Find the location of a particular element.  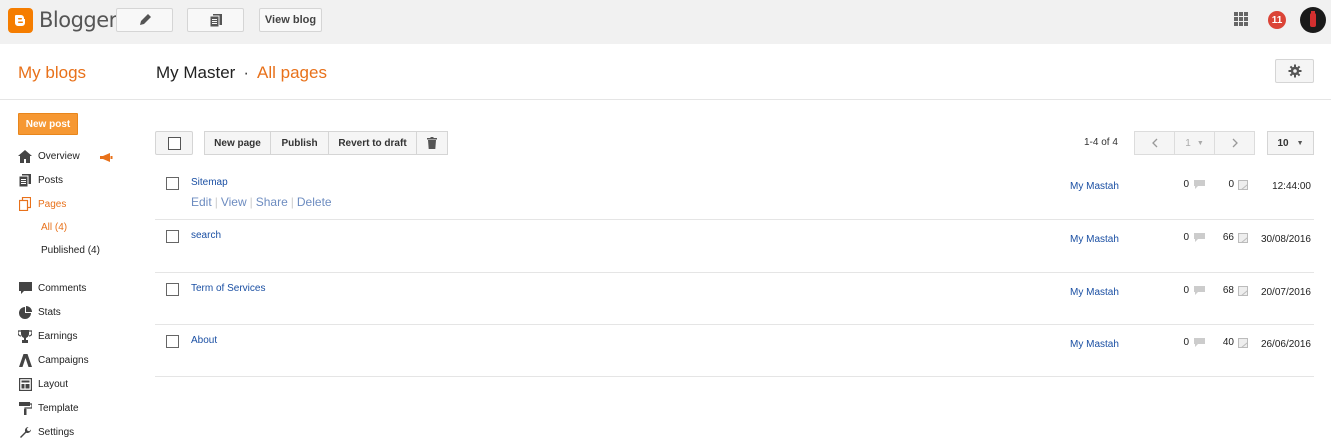

sidebar-item-label: Campaigns is located at coordinates (63, 360).